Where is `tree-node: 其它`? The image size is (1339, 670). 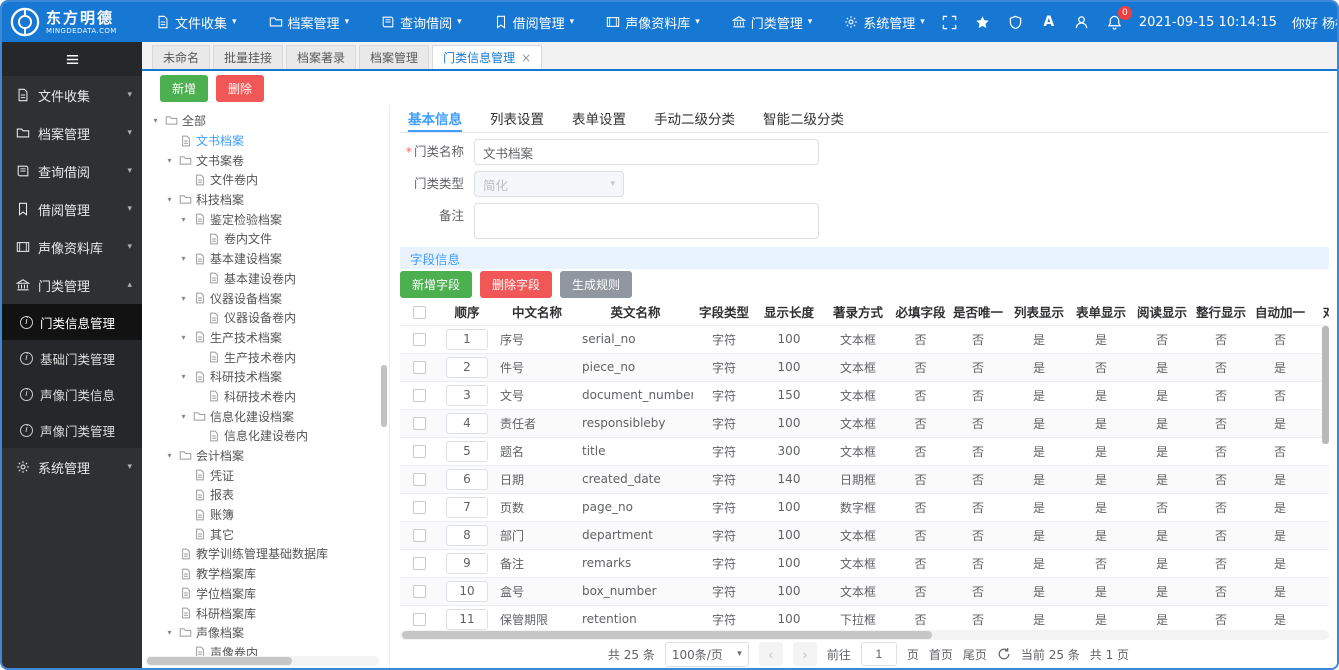 tree-node: 其它 is located at coordinates (264, 534).